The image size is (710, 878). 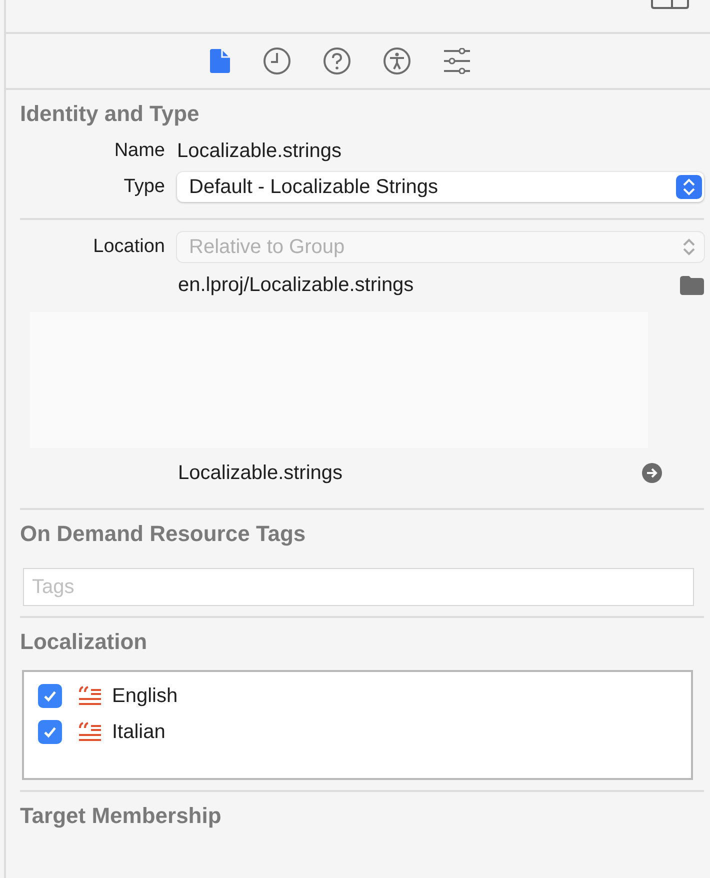 I want to click on help-icon, so click(x=337, y=61).